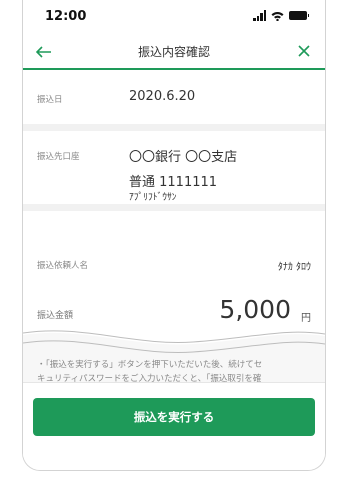 The height and width of the screenshot is (483, 344). What do you see at coordinates (259, 15) in the screenshot?
I see `signal-icon` at bounding box center [259, 15].